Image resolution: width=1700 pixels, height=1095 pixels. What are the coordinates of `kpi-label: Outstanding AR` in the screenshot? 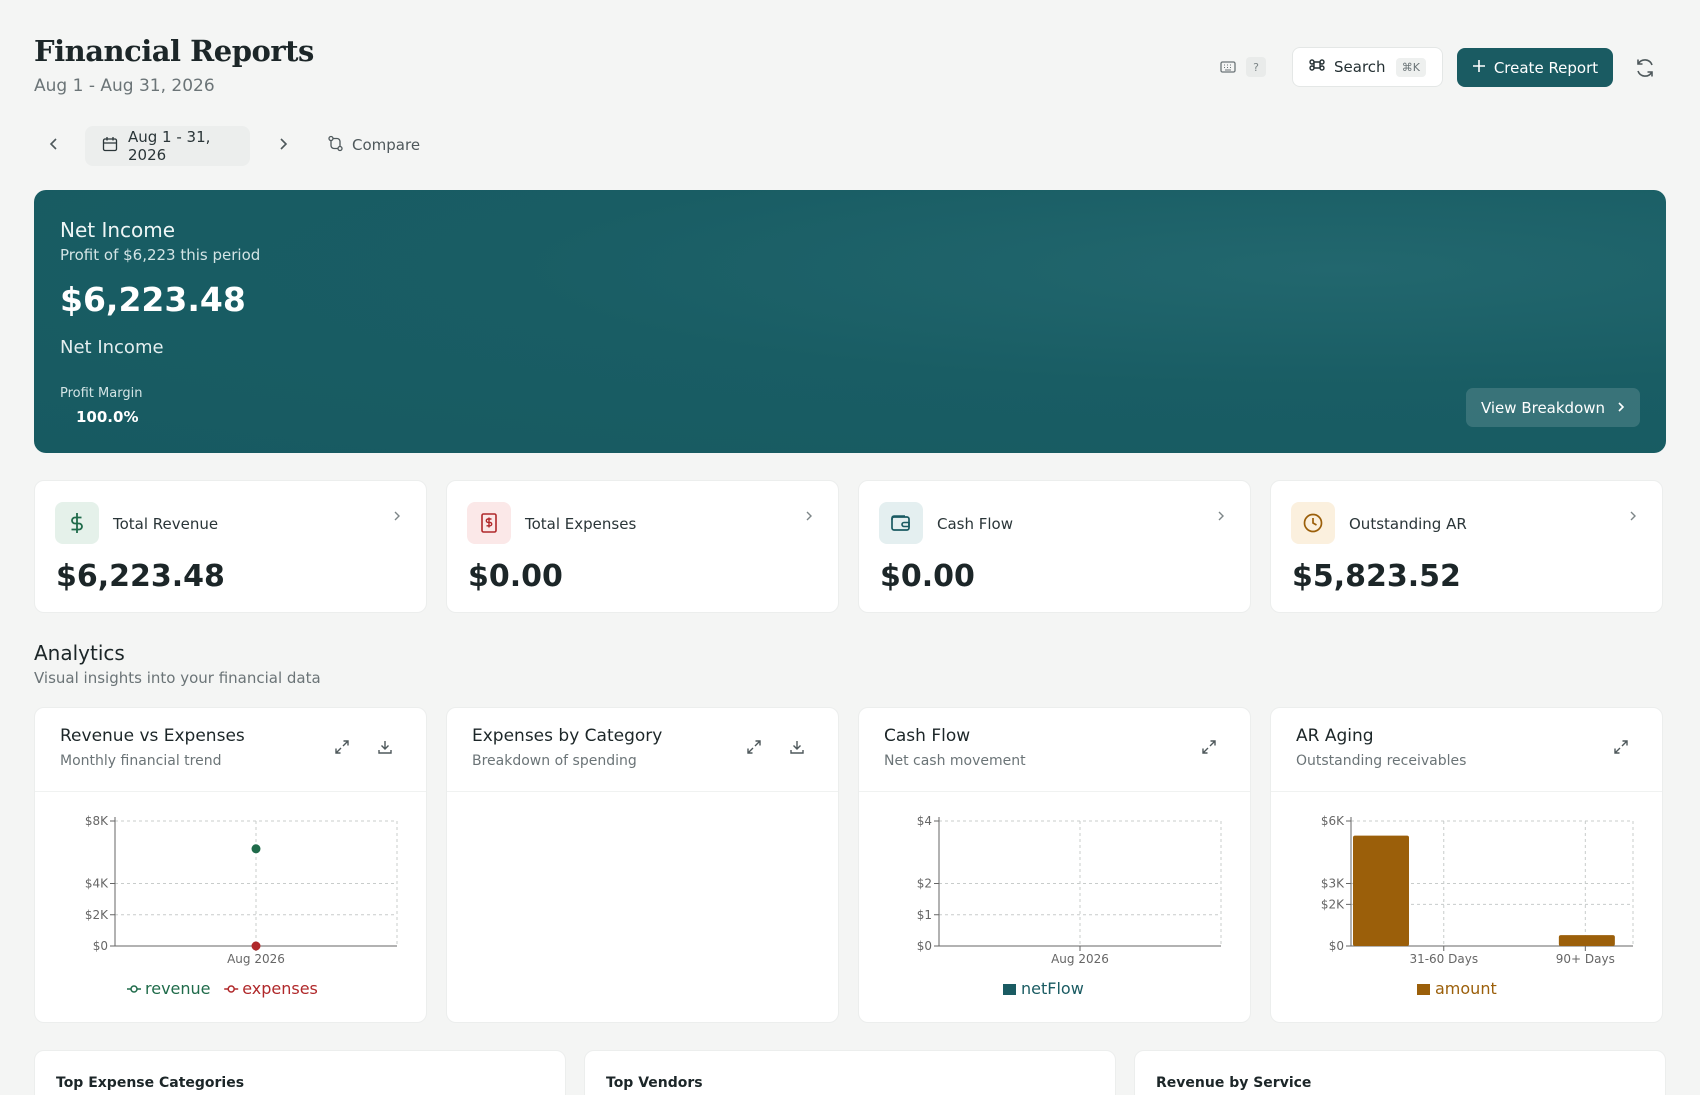 It's located at (1408, 524).